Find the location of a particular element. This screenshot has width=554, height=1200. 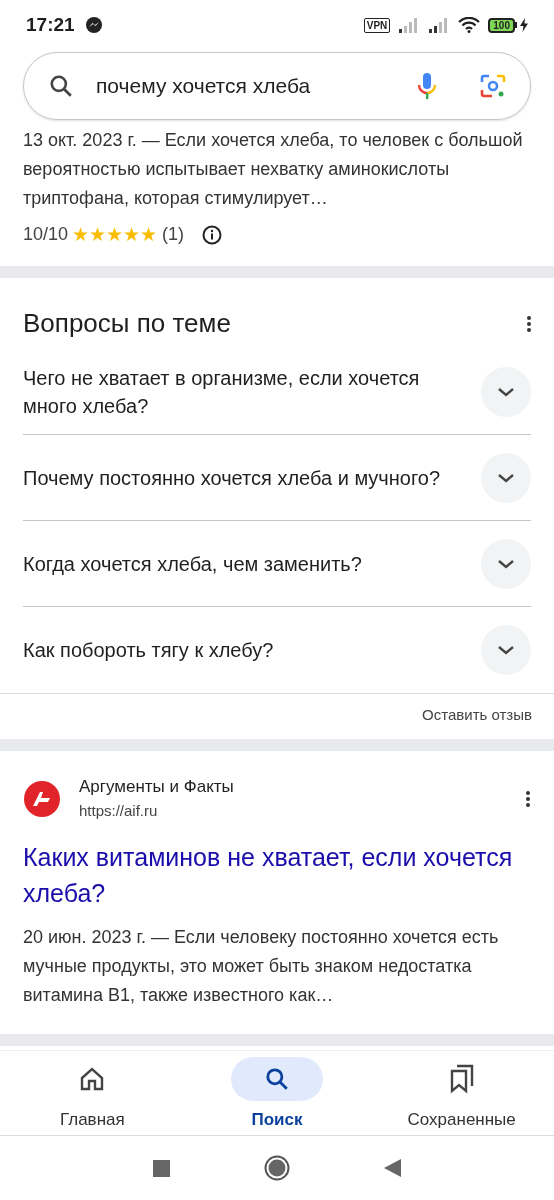

rating-score: 10/10 is located at coordinates (46, 234).